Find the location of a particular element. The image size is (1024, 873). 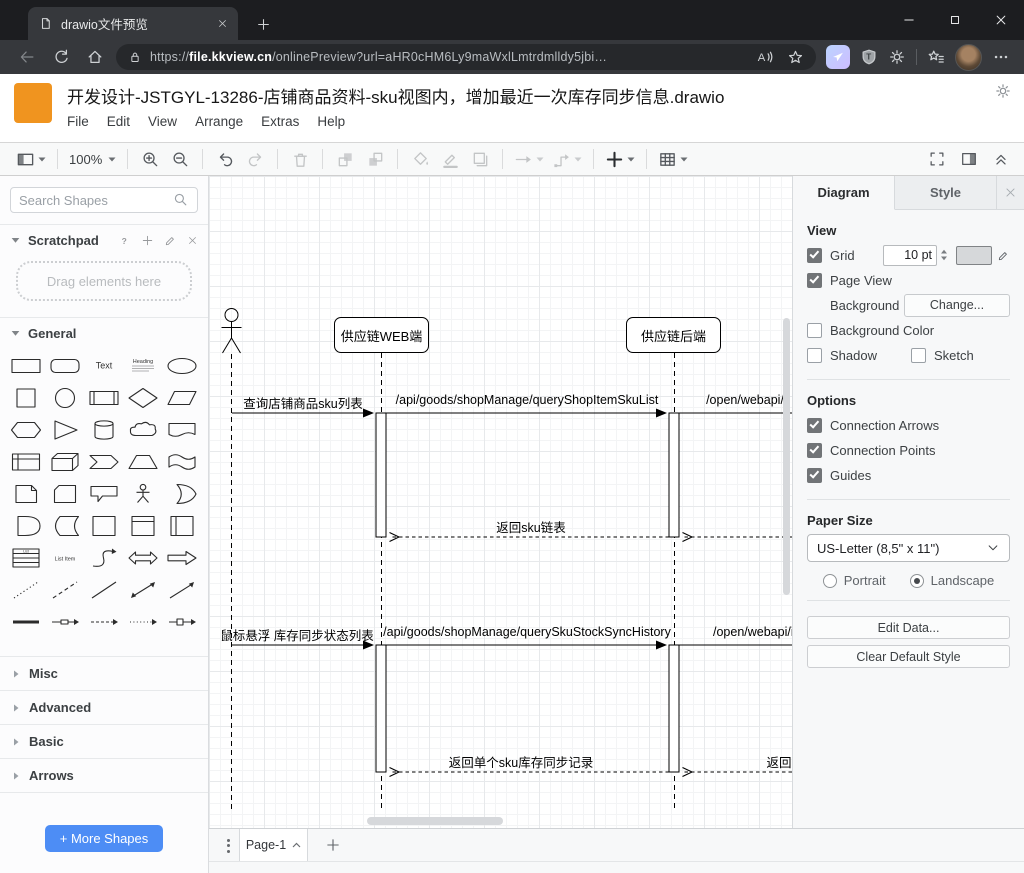

guides-checkbox is located at coordinates (814, 475).